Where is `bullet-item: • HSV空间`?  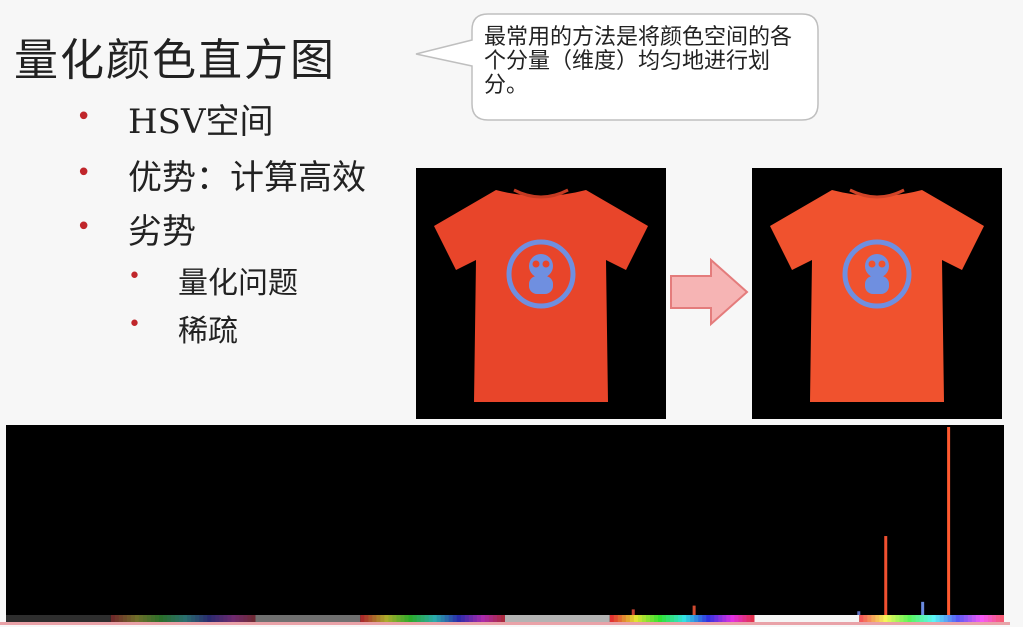
bullet-item: • HSV空间 is located at coordinates (175, 118).